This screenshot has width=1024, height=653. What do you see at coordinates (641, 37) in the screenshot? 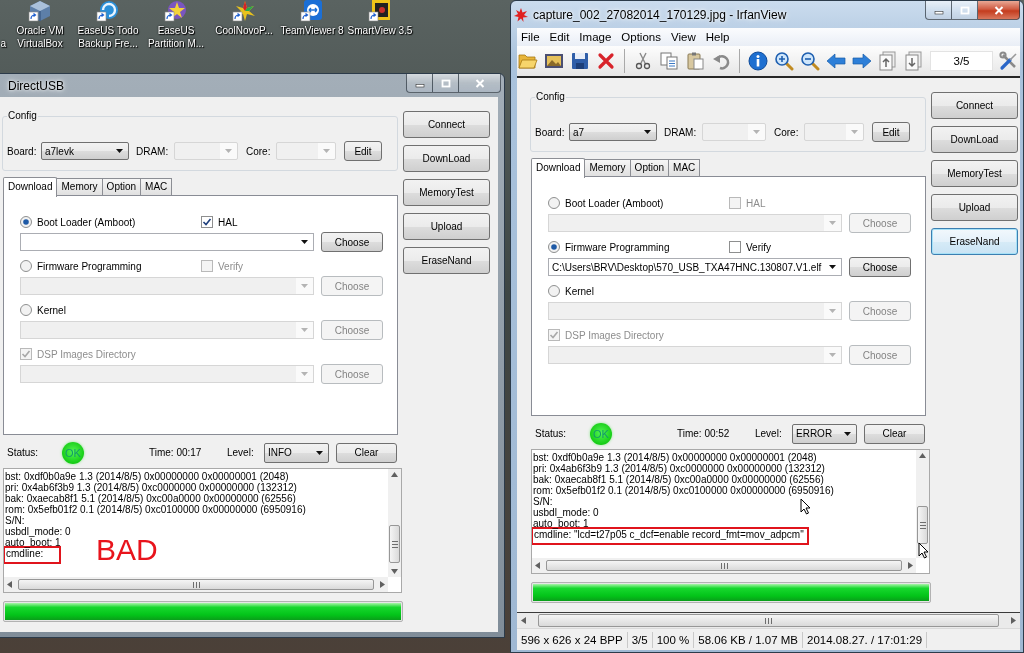
I see `menu-item: Options` at bounding box center [641, 37].